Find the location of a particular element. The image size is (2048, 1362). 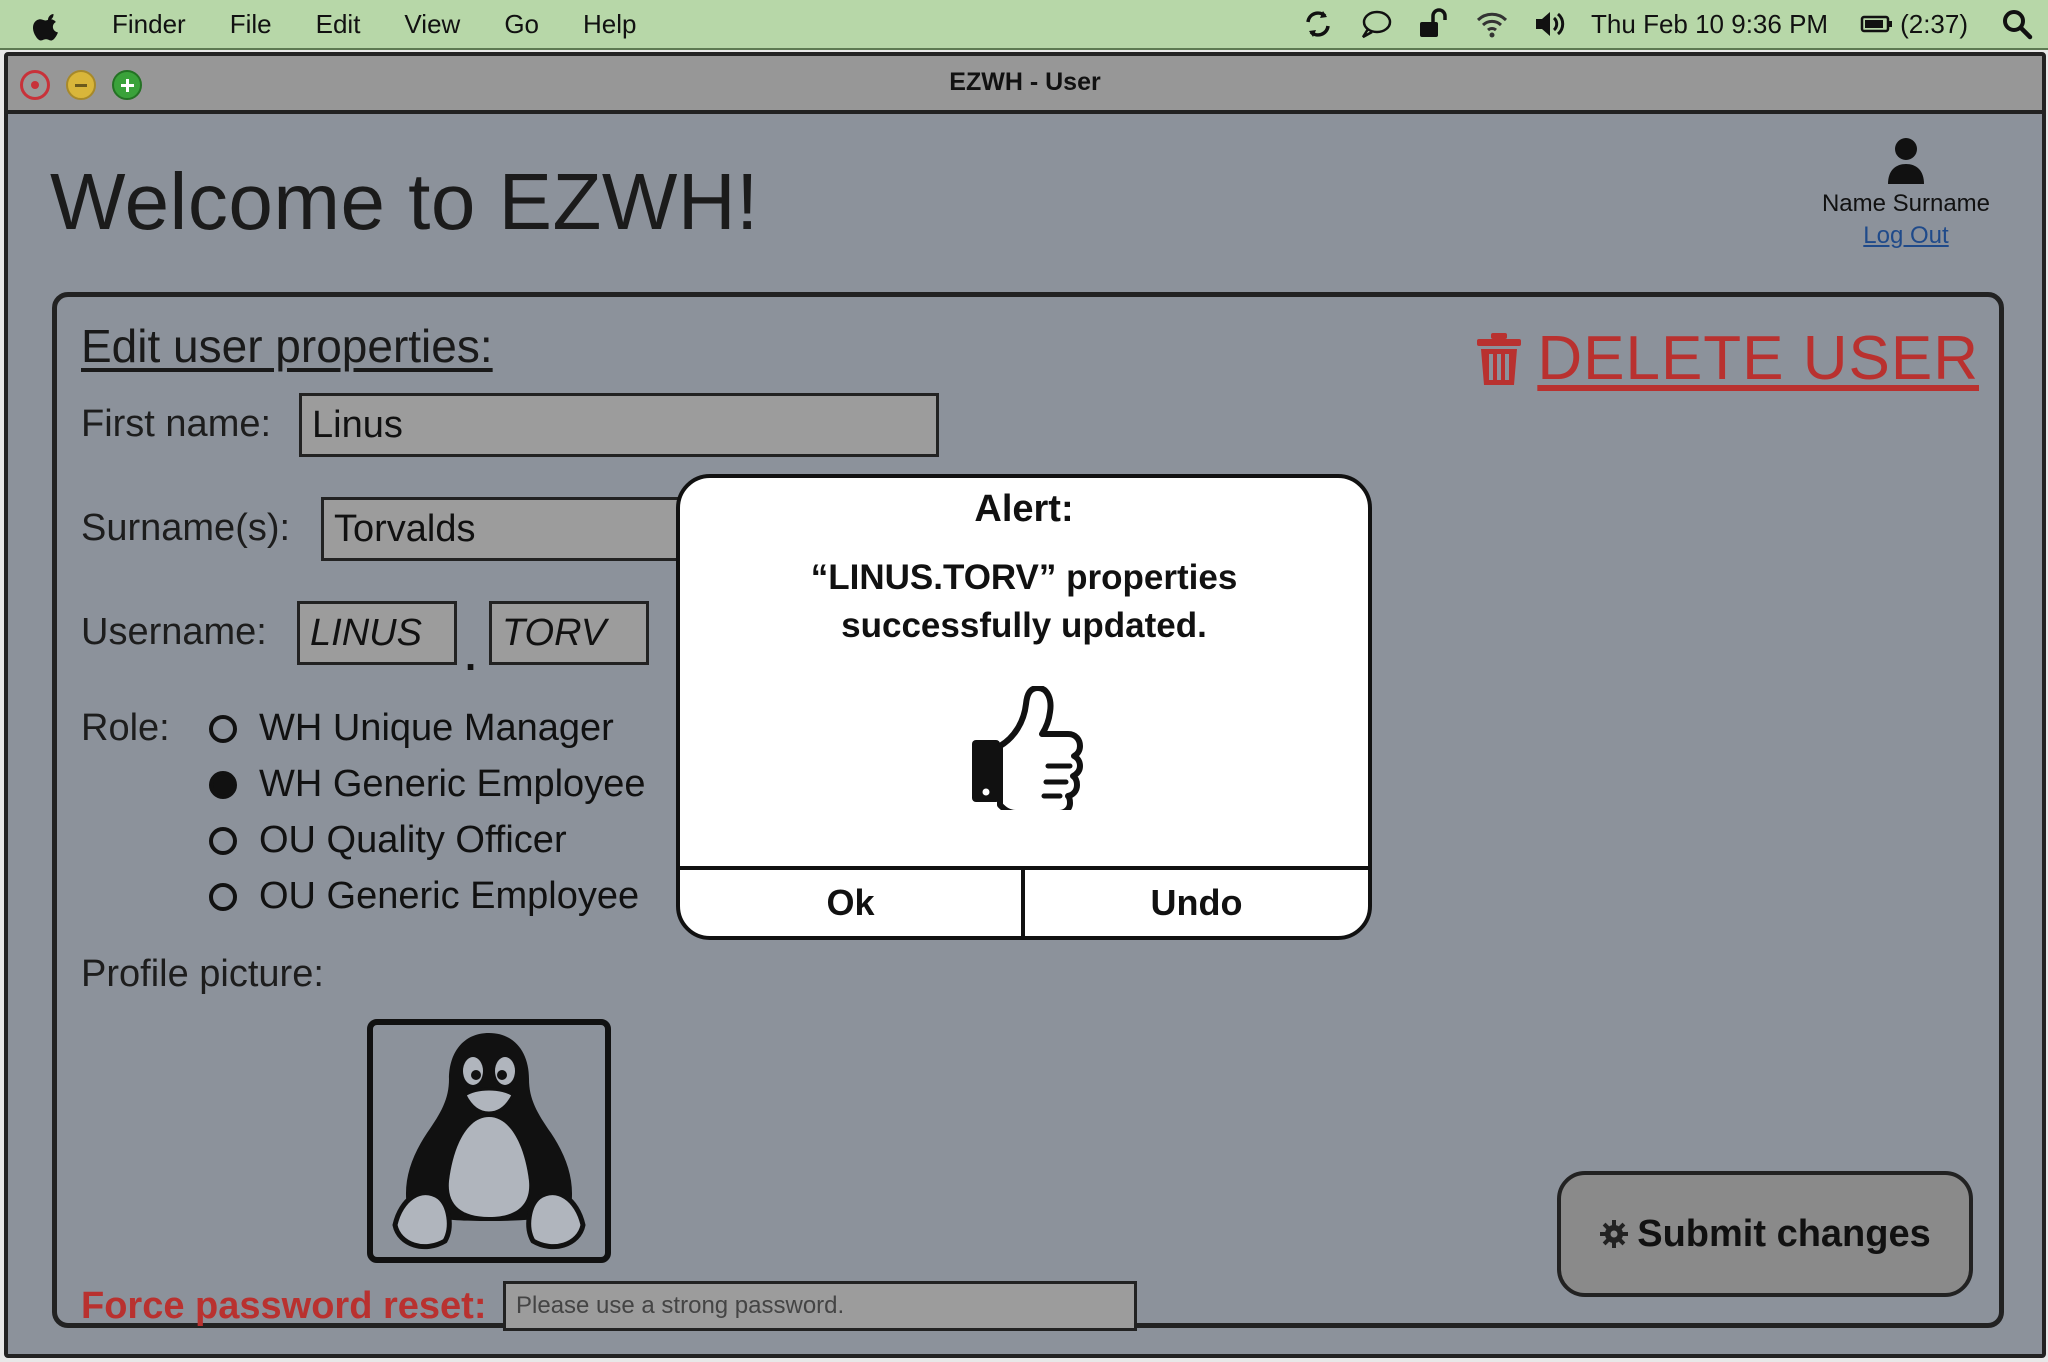

menu-go: Go is located at coordinates (521, 24).